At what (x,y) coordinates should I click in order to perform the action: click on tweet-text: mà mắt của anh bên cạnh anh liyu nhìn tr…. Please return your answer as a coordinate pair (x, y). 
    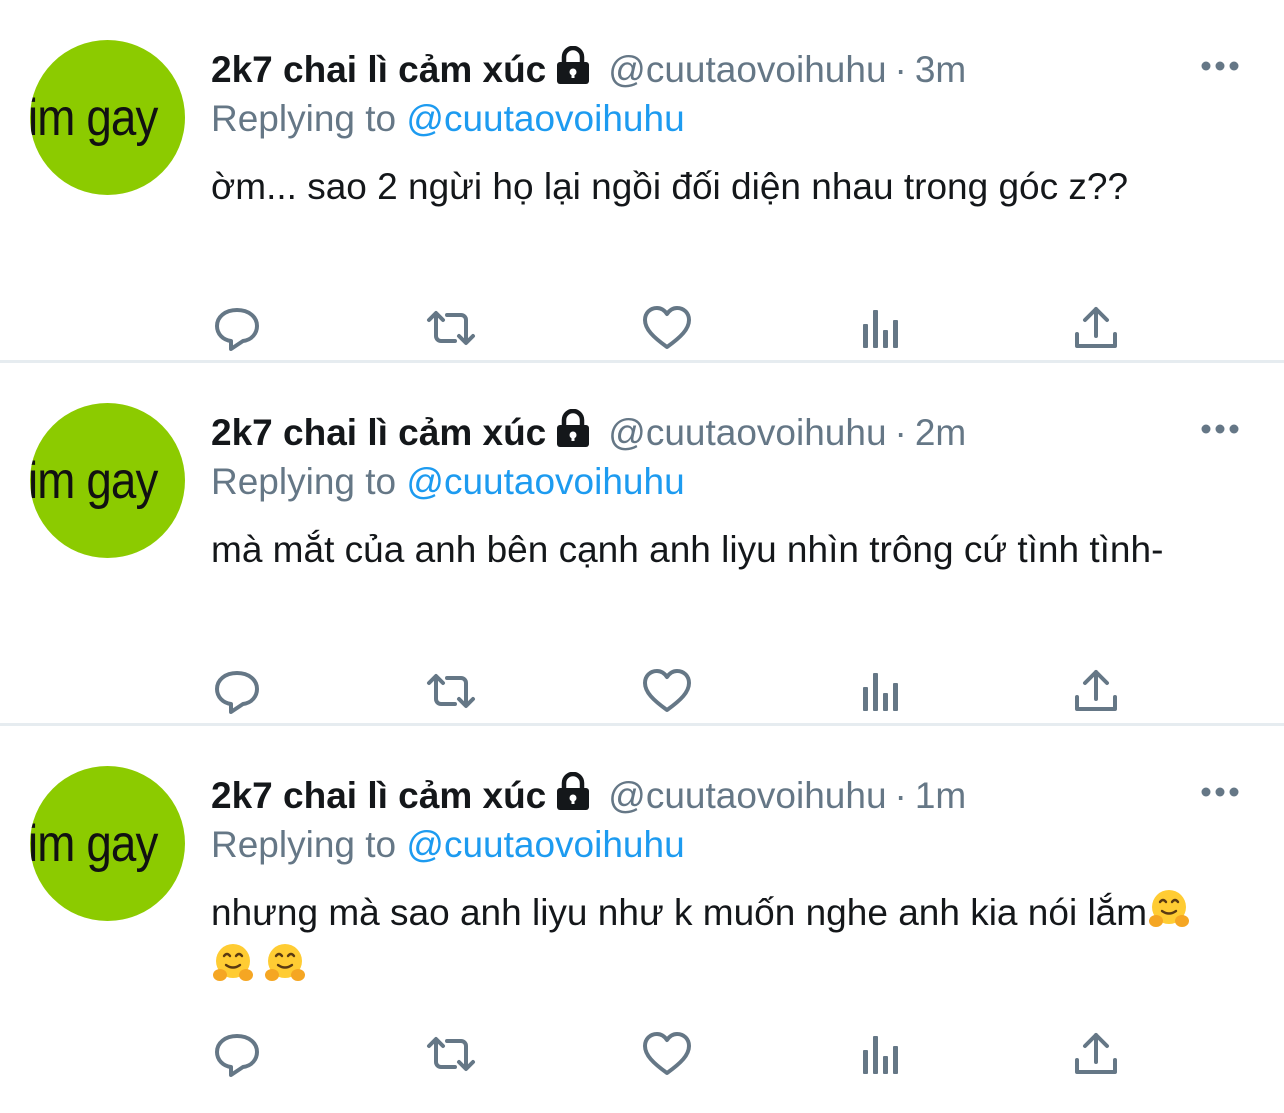
    Looking at the image, I should click on (731, 550).